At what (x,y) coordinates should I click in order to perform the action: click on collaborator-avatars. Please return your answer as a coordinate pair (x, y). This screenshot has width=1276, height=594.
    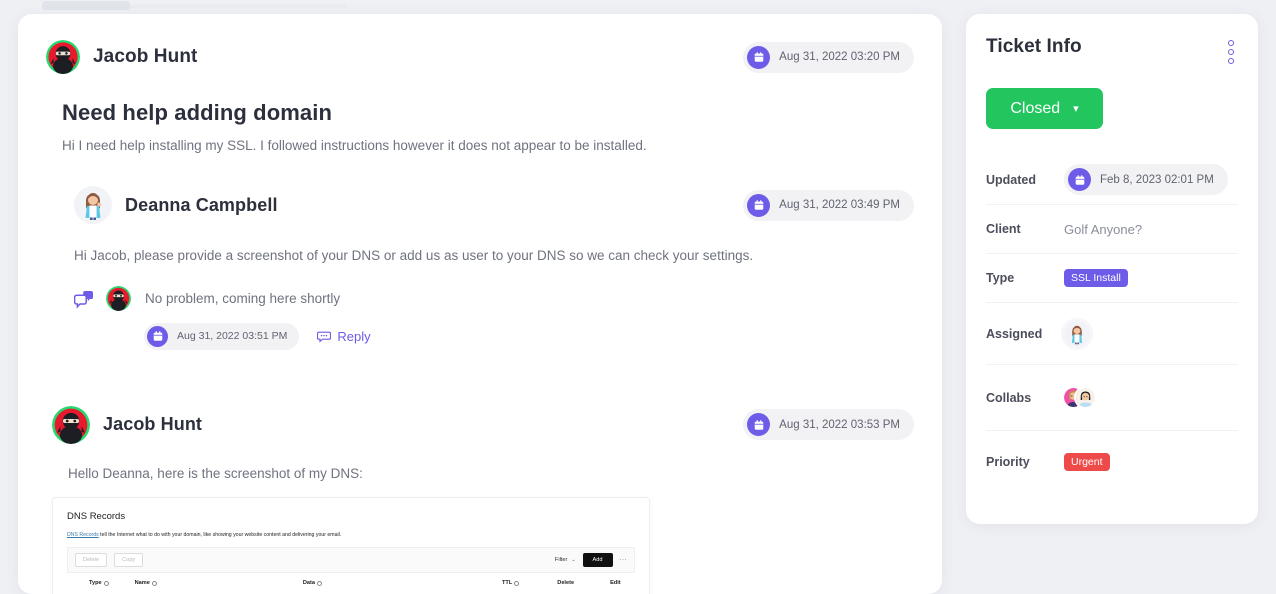
    Looking at the image, I should click on (1079, 397).